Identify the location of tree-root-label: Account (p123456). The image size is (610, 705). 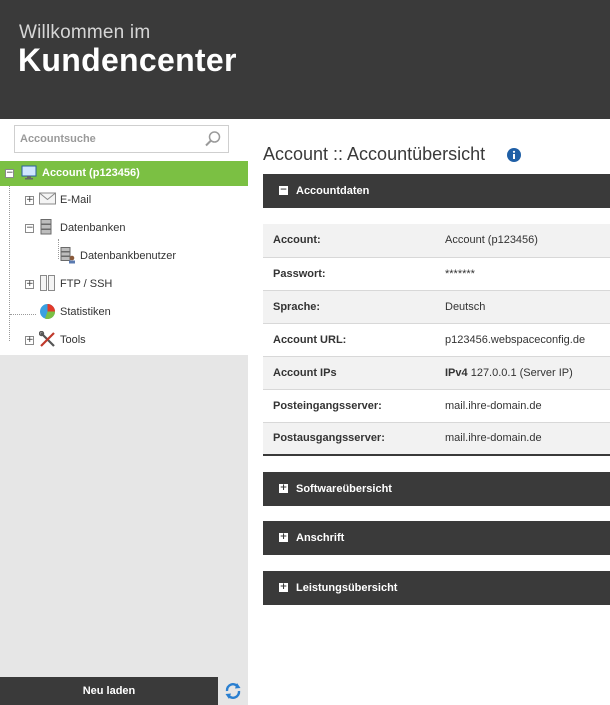
(91, 173).